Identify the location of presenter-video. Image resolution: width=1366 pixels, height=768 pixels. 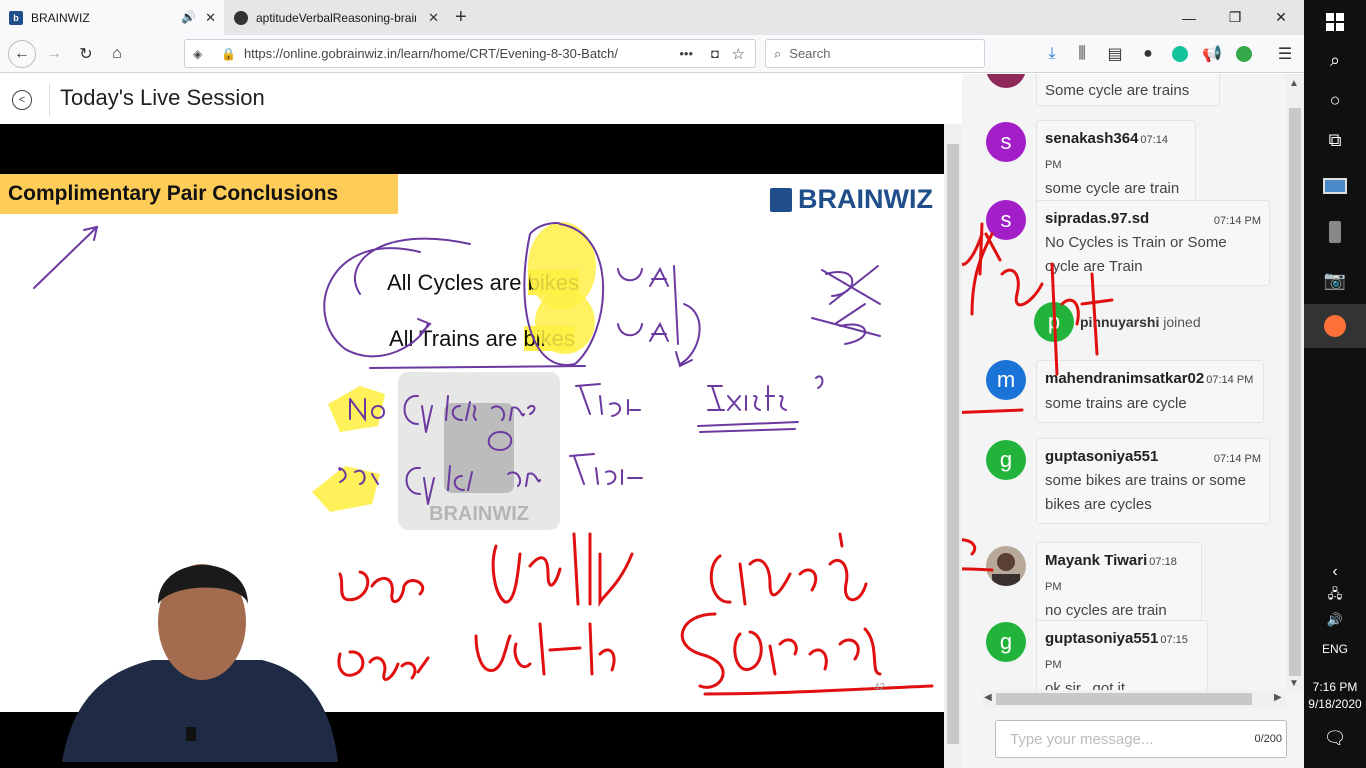
(200, 663).